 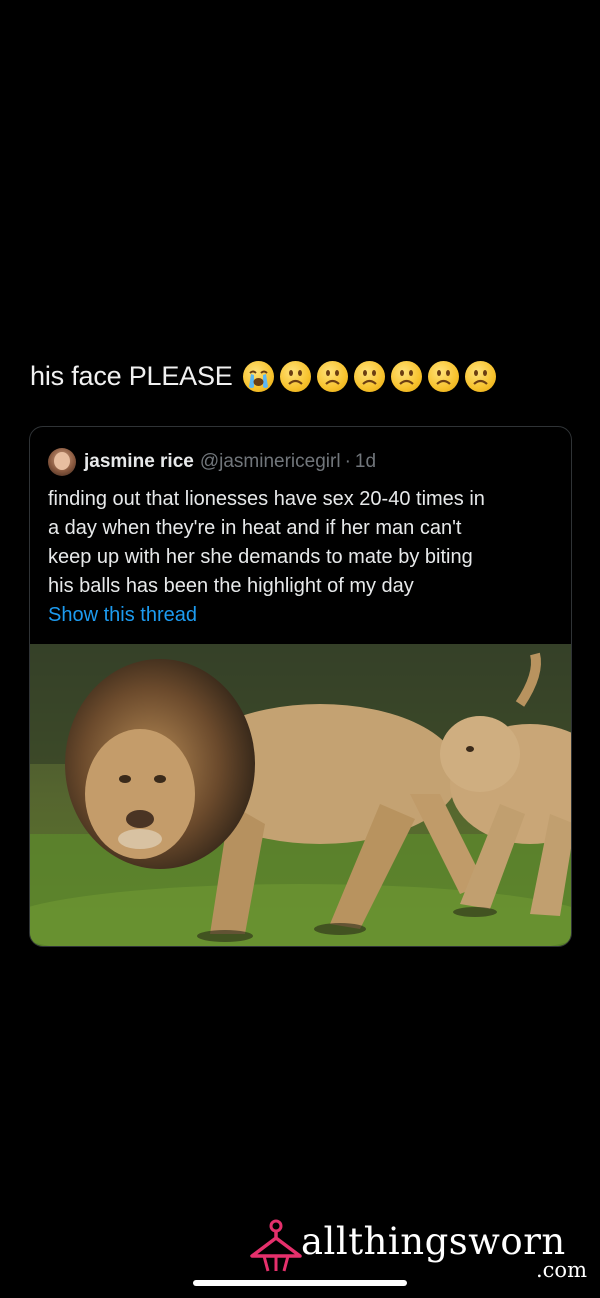 I want to click on emoji-row, so click(x=369, y=376).